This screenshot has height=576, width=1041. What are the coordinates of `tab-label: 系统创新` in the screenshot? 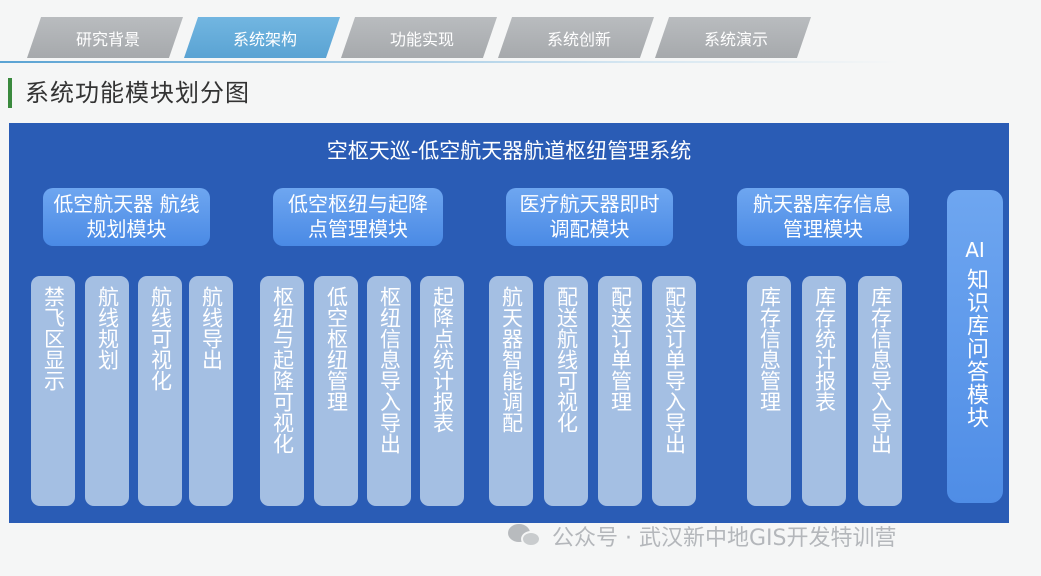 It's located at (578, 39).